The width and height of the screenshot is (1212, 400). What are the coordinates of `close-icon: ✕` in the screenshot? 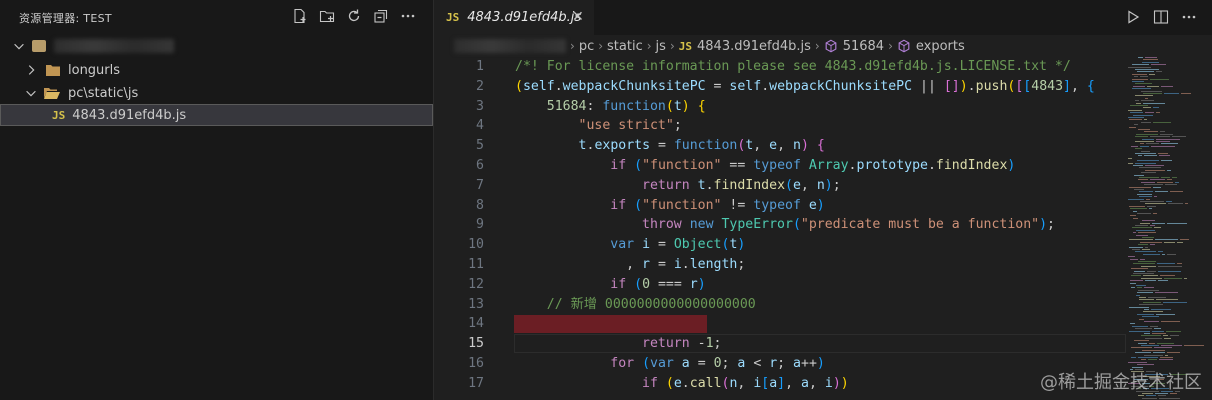 It's located at (578, 17).